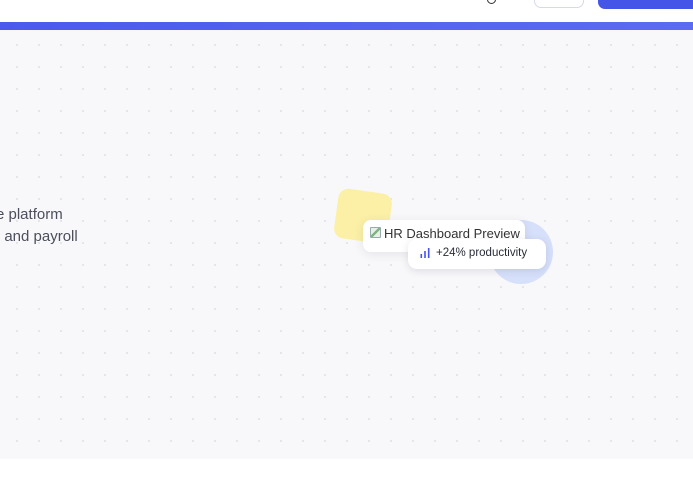 This screenshot has height=483, width=693. What do you see at coordinates (31, 214) in the screenshot?
I see `hero-subtitle-line-1: e platform` at bounding box center [31, 214].